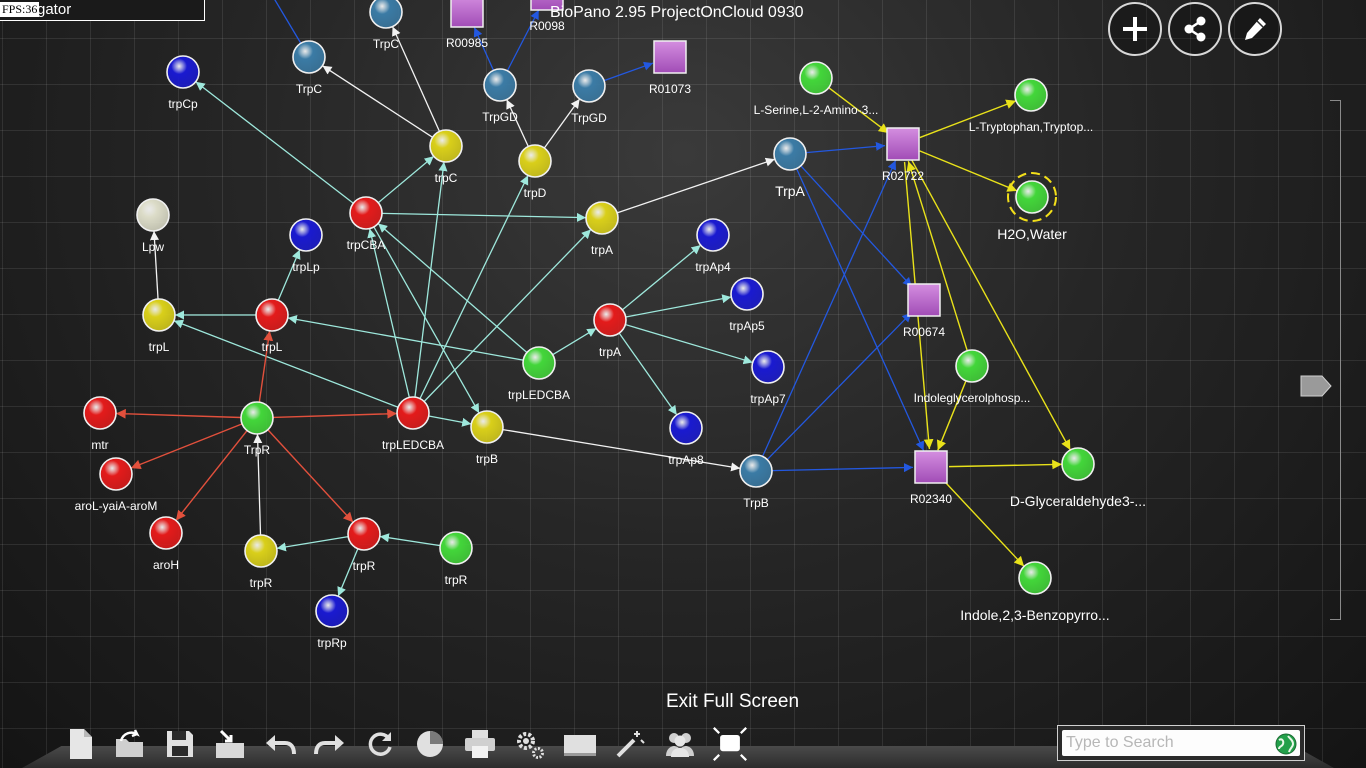  What do you see at coordinates (530, 744) in the screenshot?
I see `settings-button` at bounding box center [530, 744].